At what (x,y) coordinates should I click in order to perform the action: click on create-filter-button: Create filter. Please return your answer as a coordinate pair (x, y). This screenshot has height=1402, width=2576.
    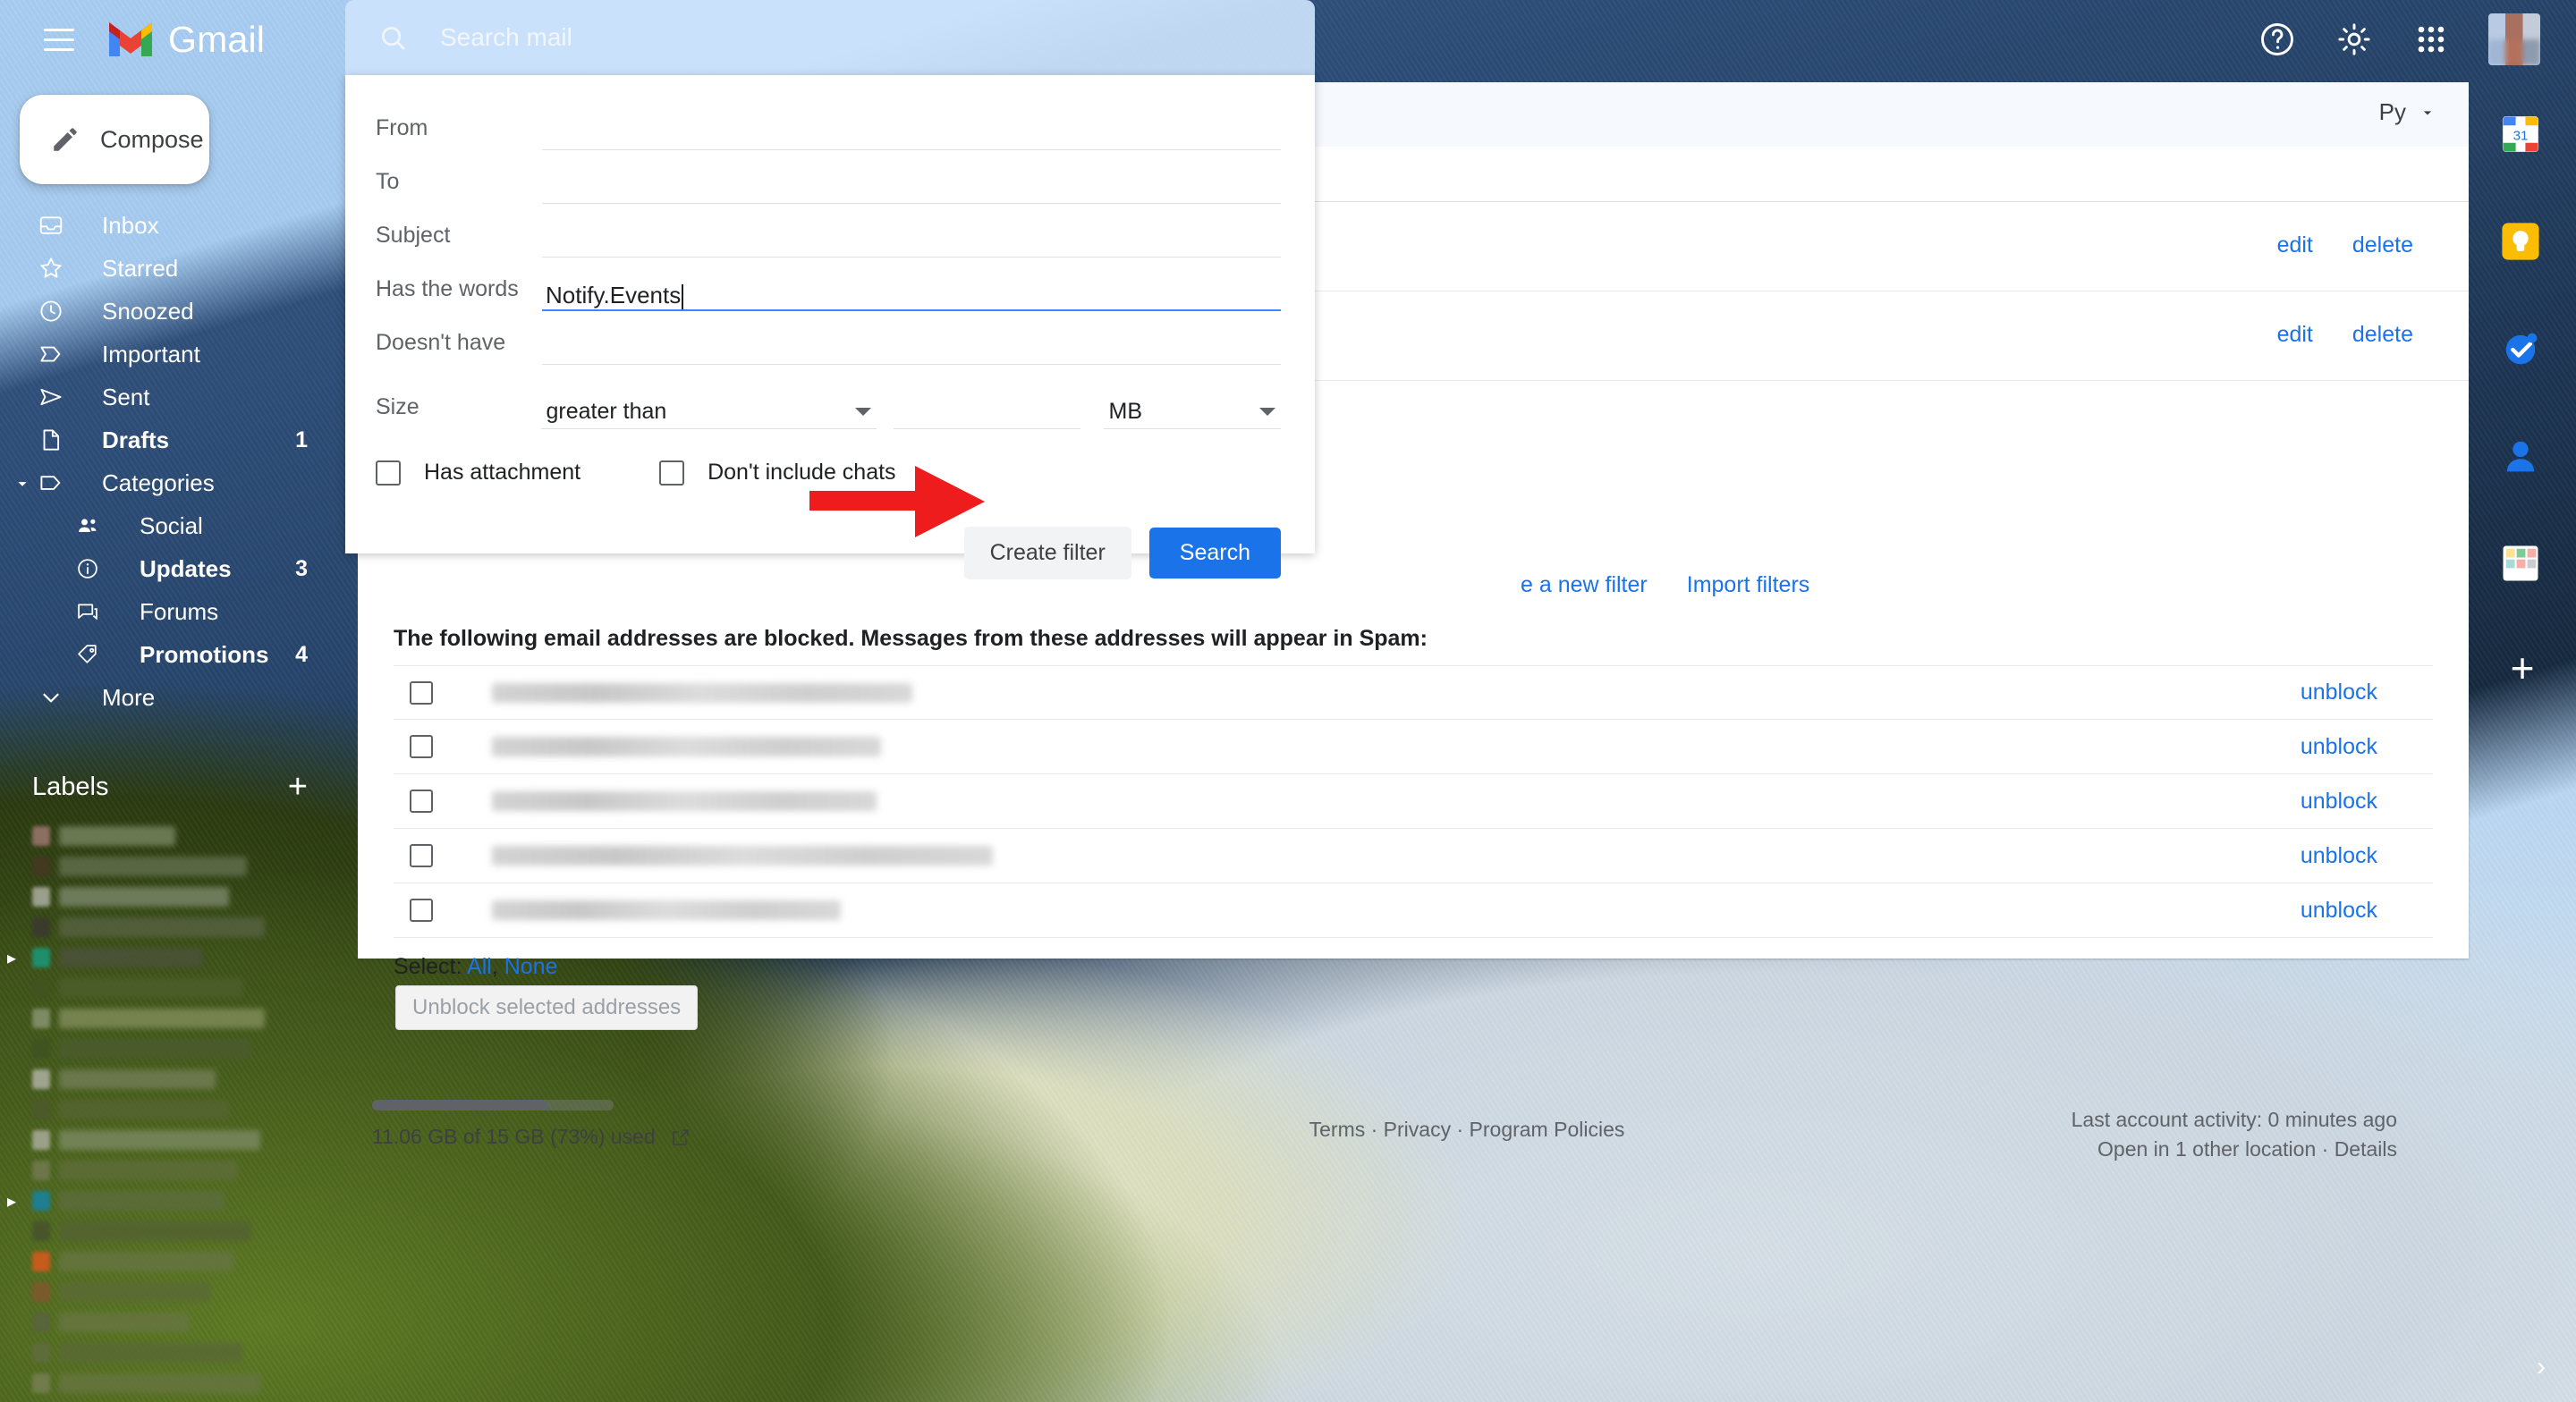
    Looking at the image, I should click on (1047, 553).